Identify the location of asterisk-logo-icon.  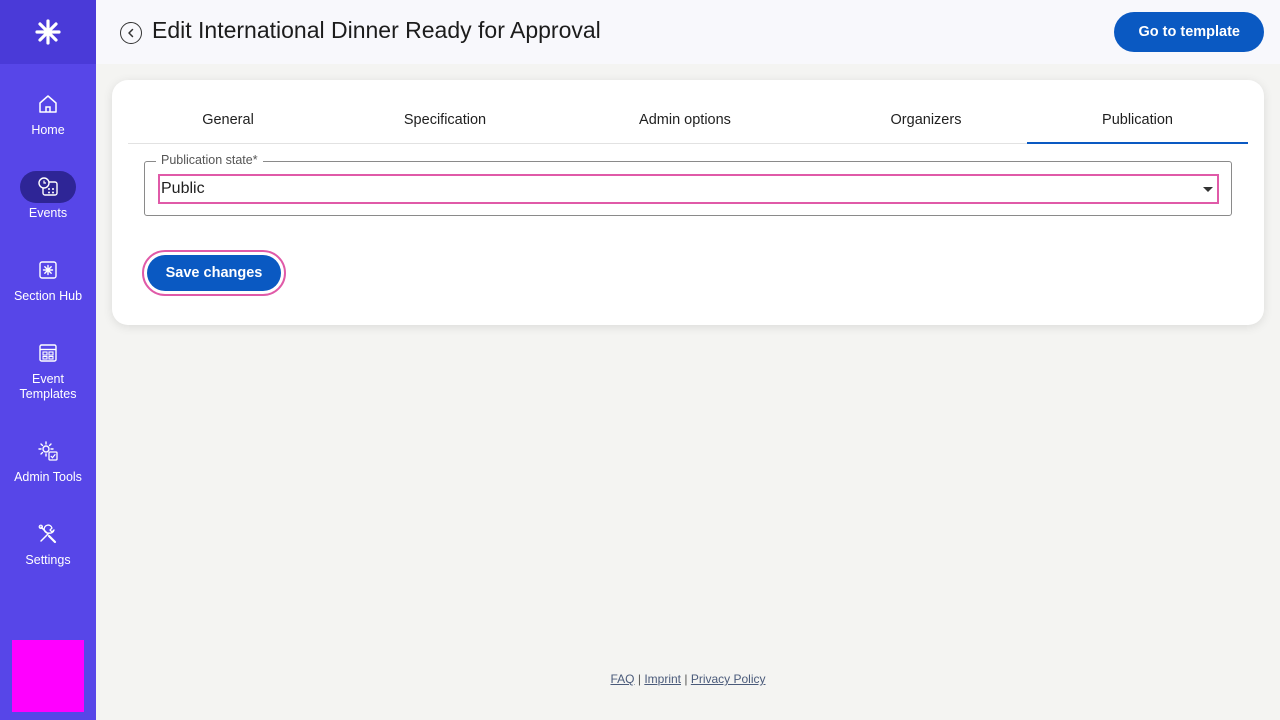
(48, 32).